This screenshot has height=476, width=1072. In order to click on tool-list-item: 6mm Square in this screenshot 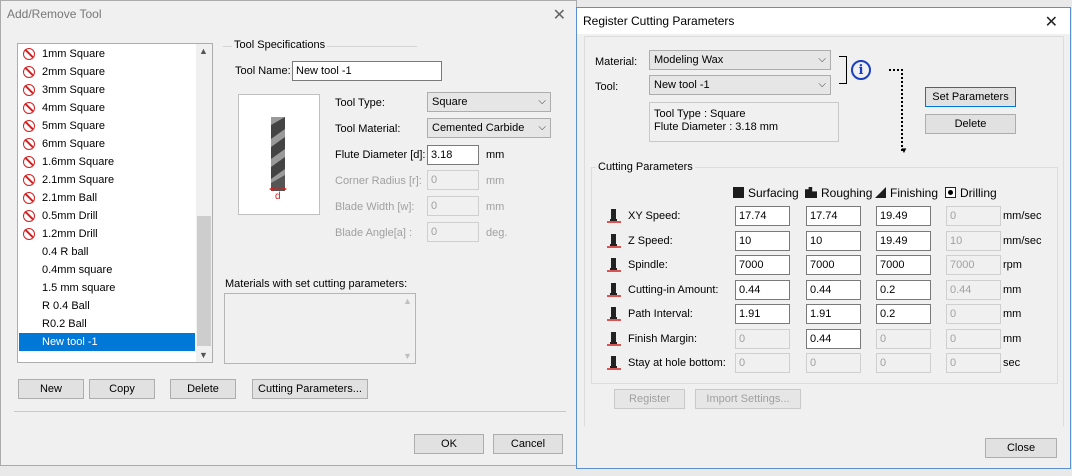, I will do `click(107, 144)`.